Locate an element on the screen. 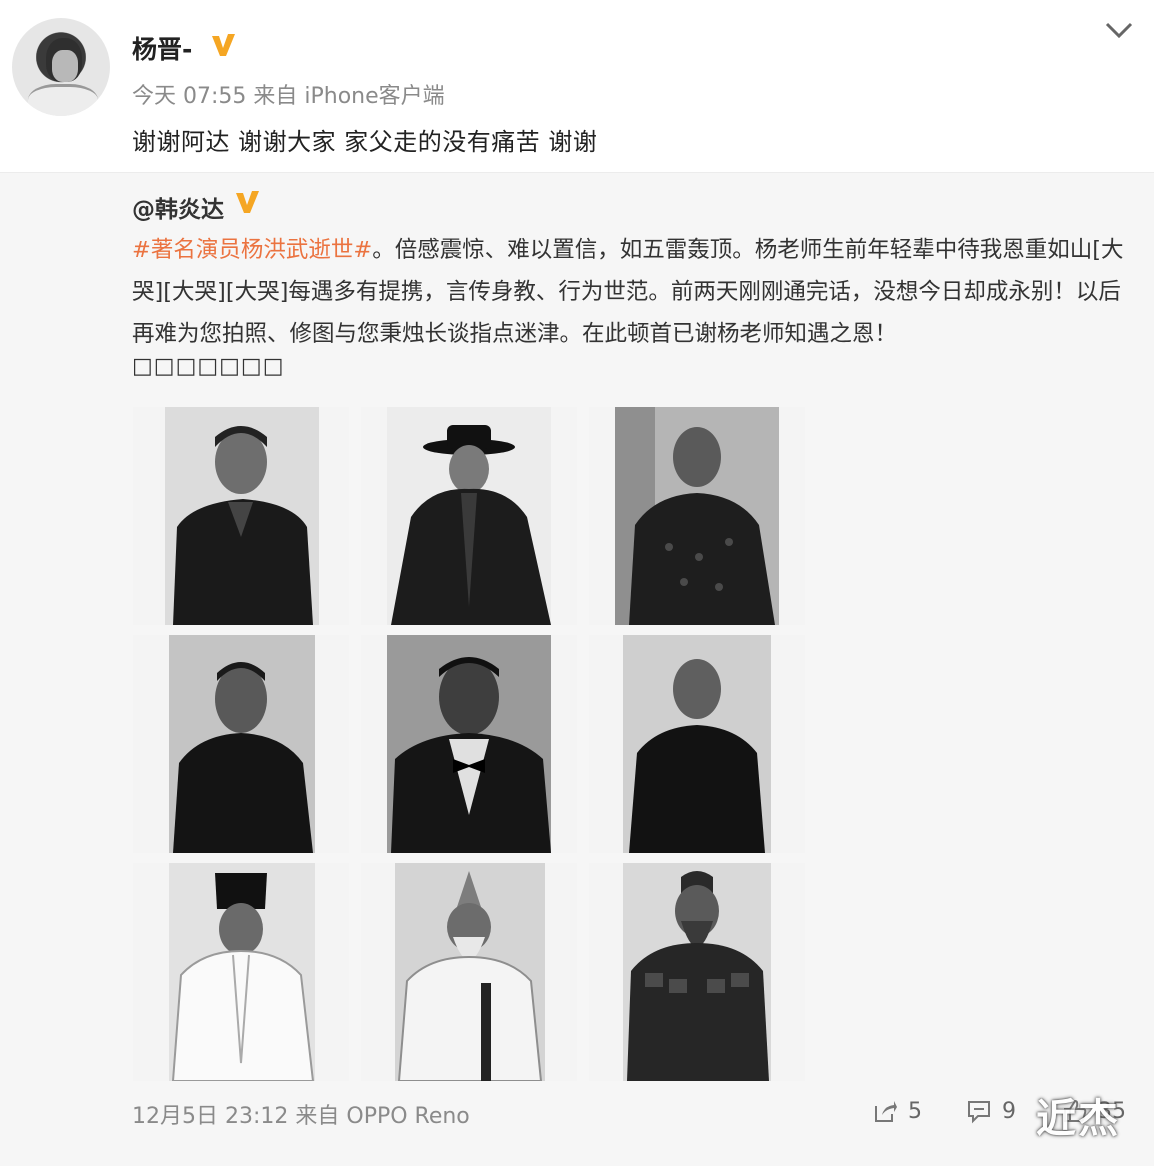  comment-count: 9 is located at coordinates (1009, 1111).